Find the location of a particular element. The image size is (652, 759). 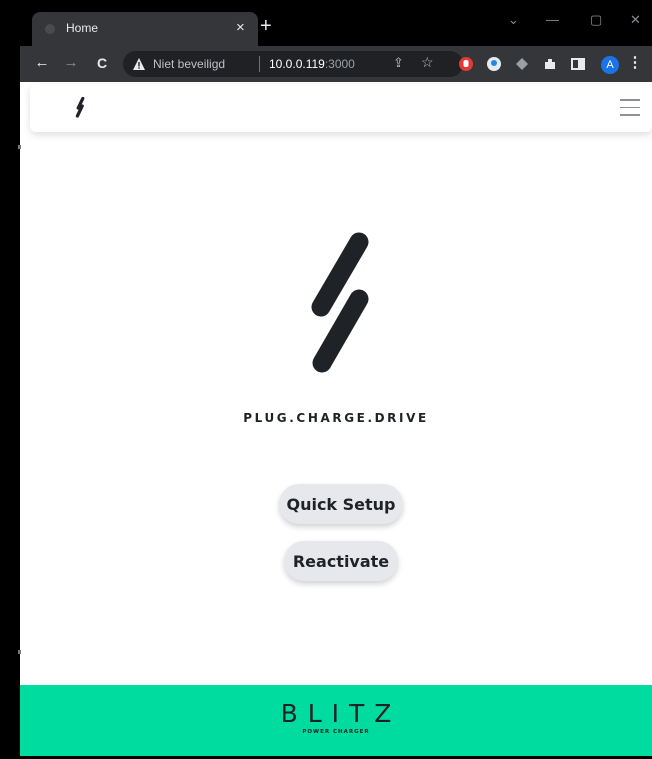

warning-icon is located at coordinates (139, 64).